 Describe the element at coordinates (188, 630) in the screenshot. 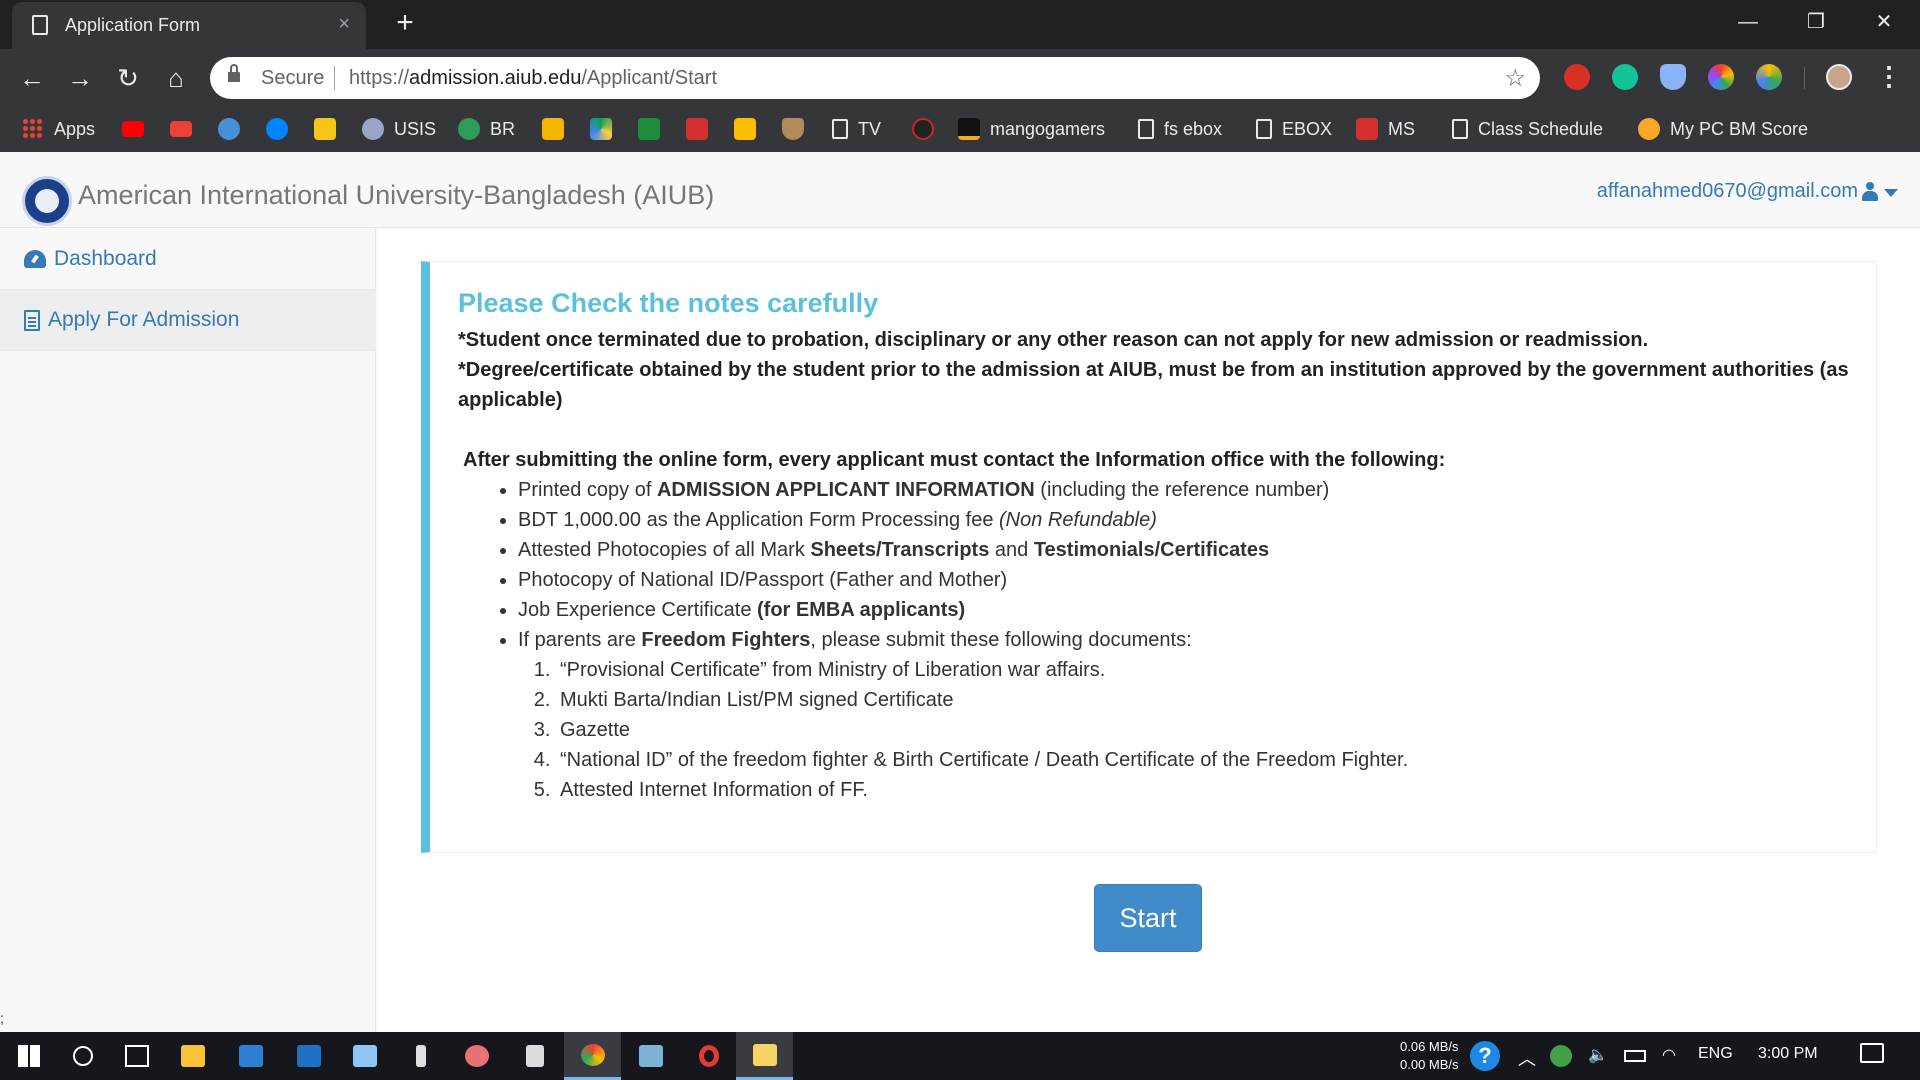

I see `sidebar: Dashboard Apply For Admission` at that location.